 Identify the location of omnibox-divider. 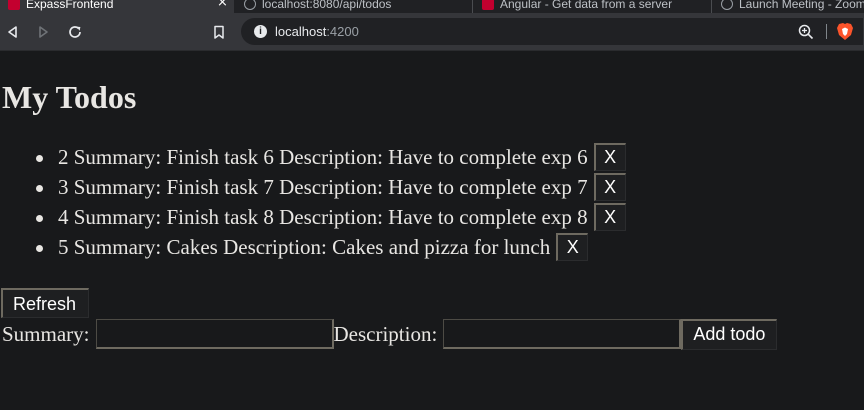
(826, 31).